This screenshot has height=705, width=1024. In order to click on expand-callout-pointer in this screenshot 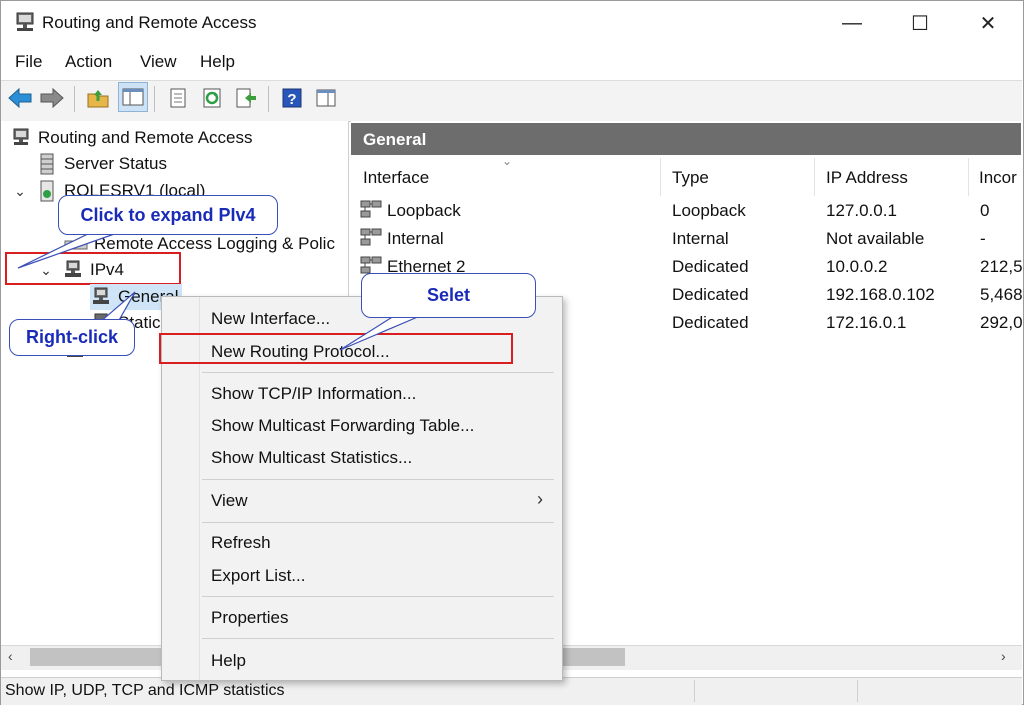, I will do `click(69, 250)`.